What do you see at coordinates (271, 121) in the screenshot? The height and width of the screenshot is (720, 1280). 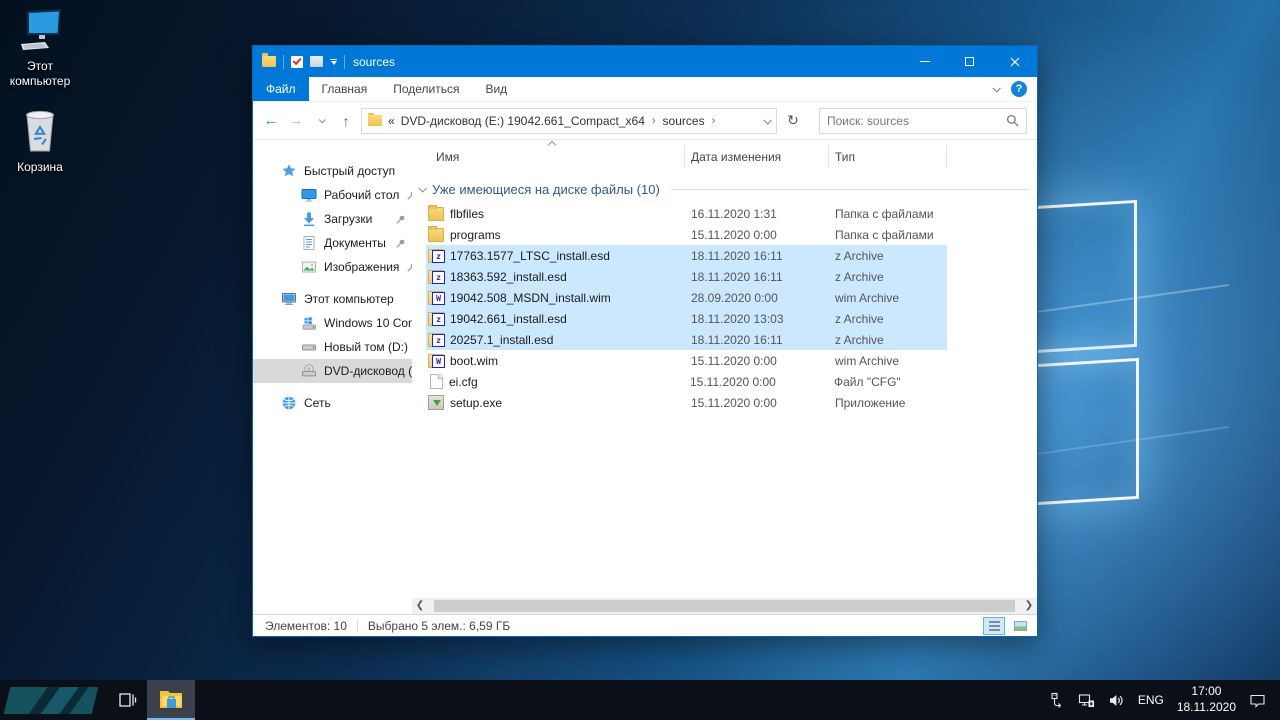 I see `back-button: ←` at bounding box center [271, 121].